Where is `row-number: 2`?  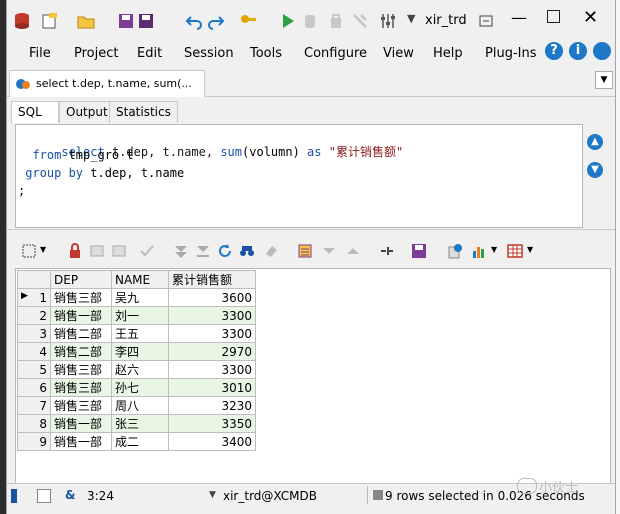 row-number: 2 is located at coordinates (34, 315).